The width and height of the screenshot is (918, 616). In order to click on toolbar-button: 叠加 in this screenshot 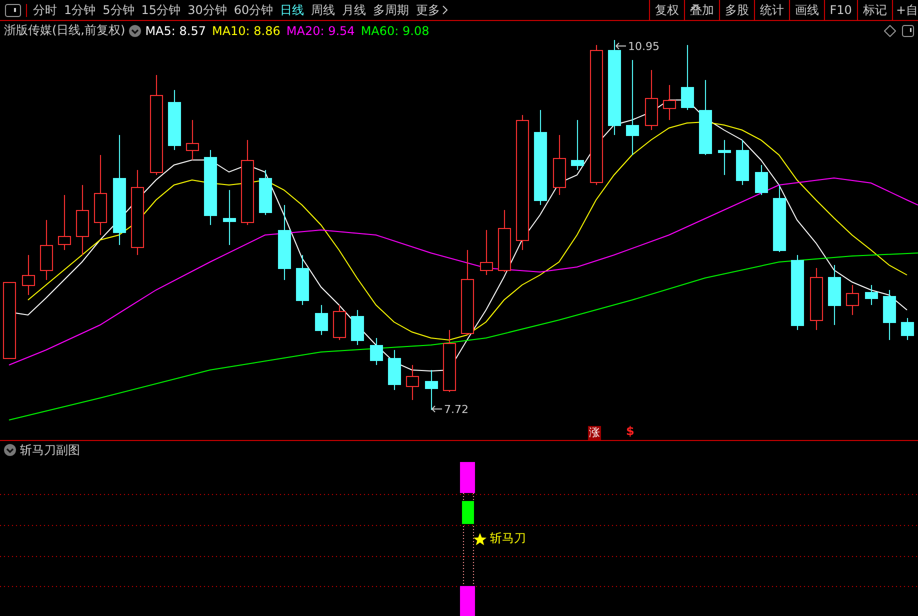, I will do `click(701, 10)`.